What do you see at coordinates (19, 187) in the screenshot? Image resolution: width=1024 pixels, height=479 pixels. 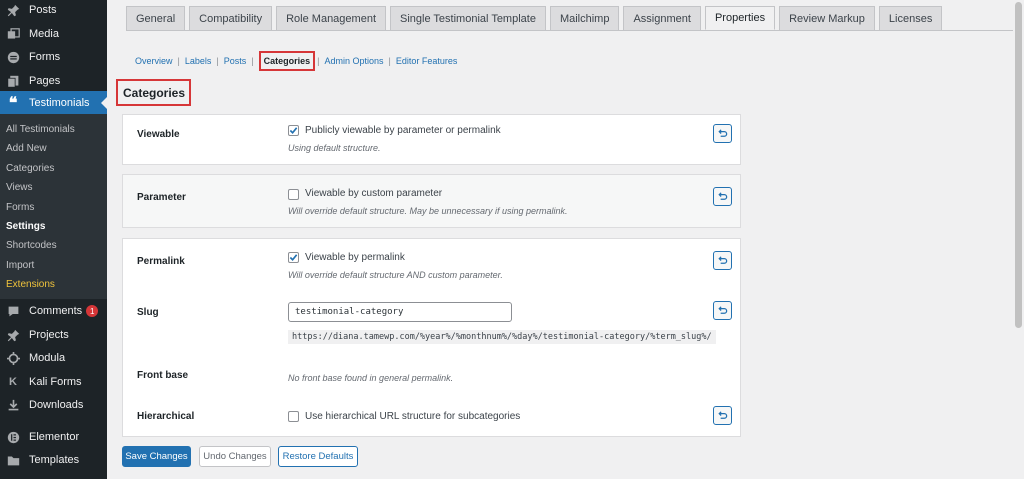 I see `submenu-views: Views` at bounding box center [19, 187].